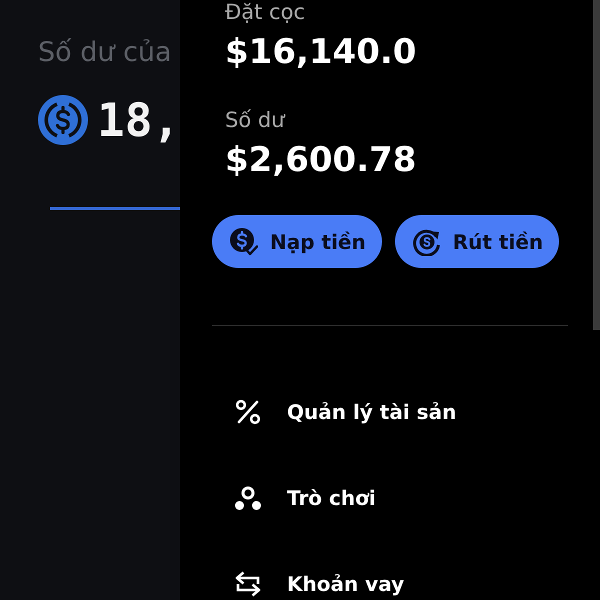 The height and width of the screenshot is (600, 600). What do you see at coordinates (319, 584) in the screenshot?
I see `menu-item: Khoản vay` at bounding box center [319, 584].